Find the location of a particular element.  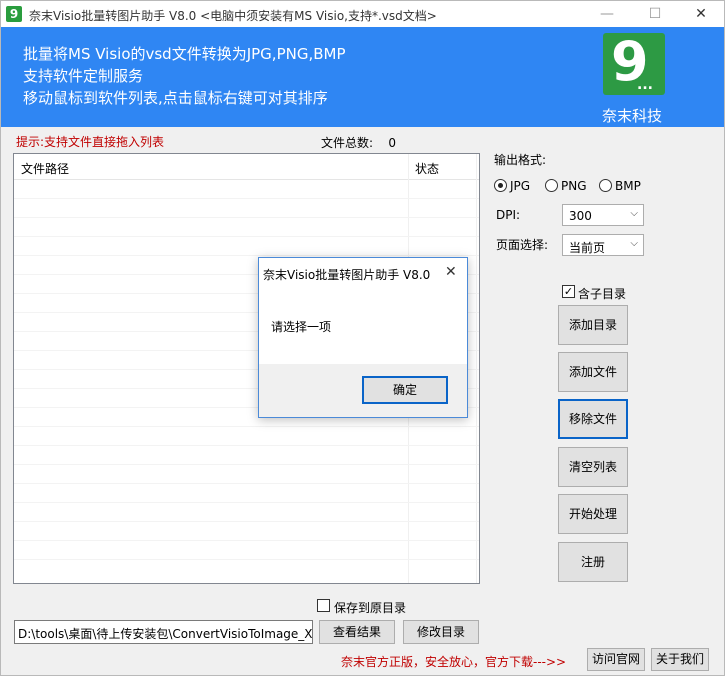

banner-line-1: 批量将MS Visio的vsd文件转换为JPG,PNG,BMP is located at coordinates (184, 54).